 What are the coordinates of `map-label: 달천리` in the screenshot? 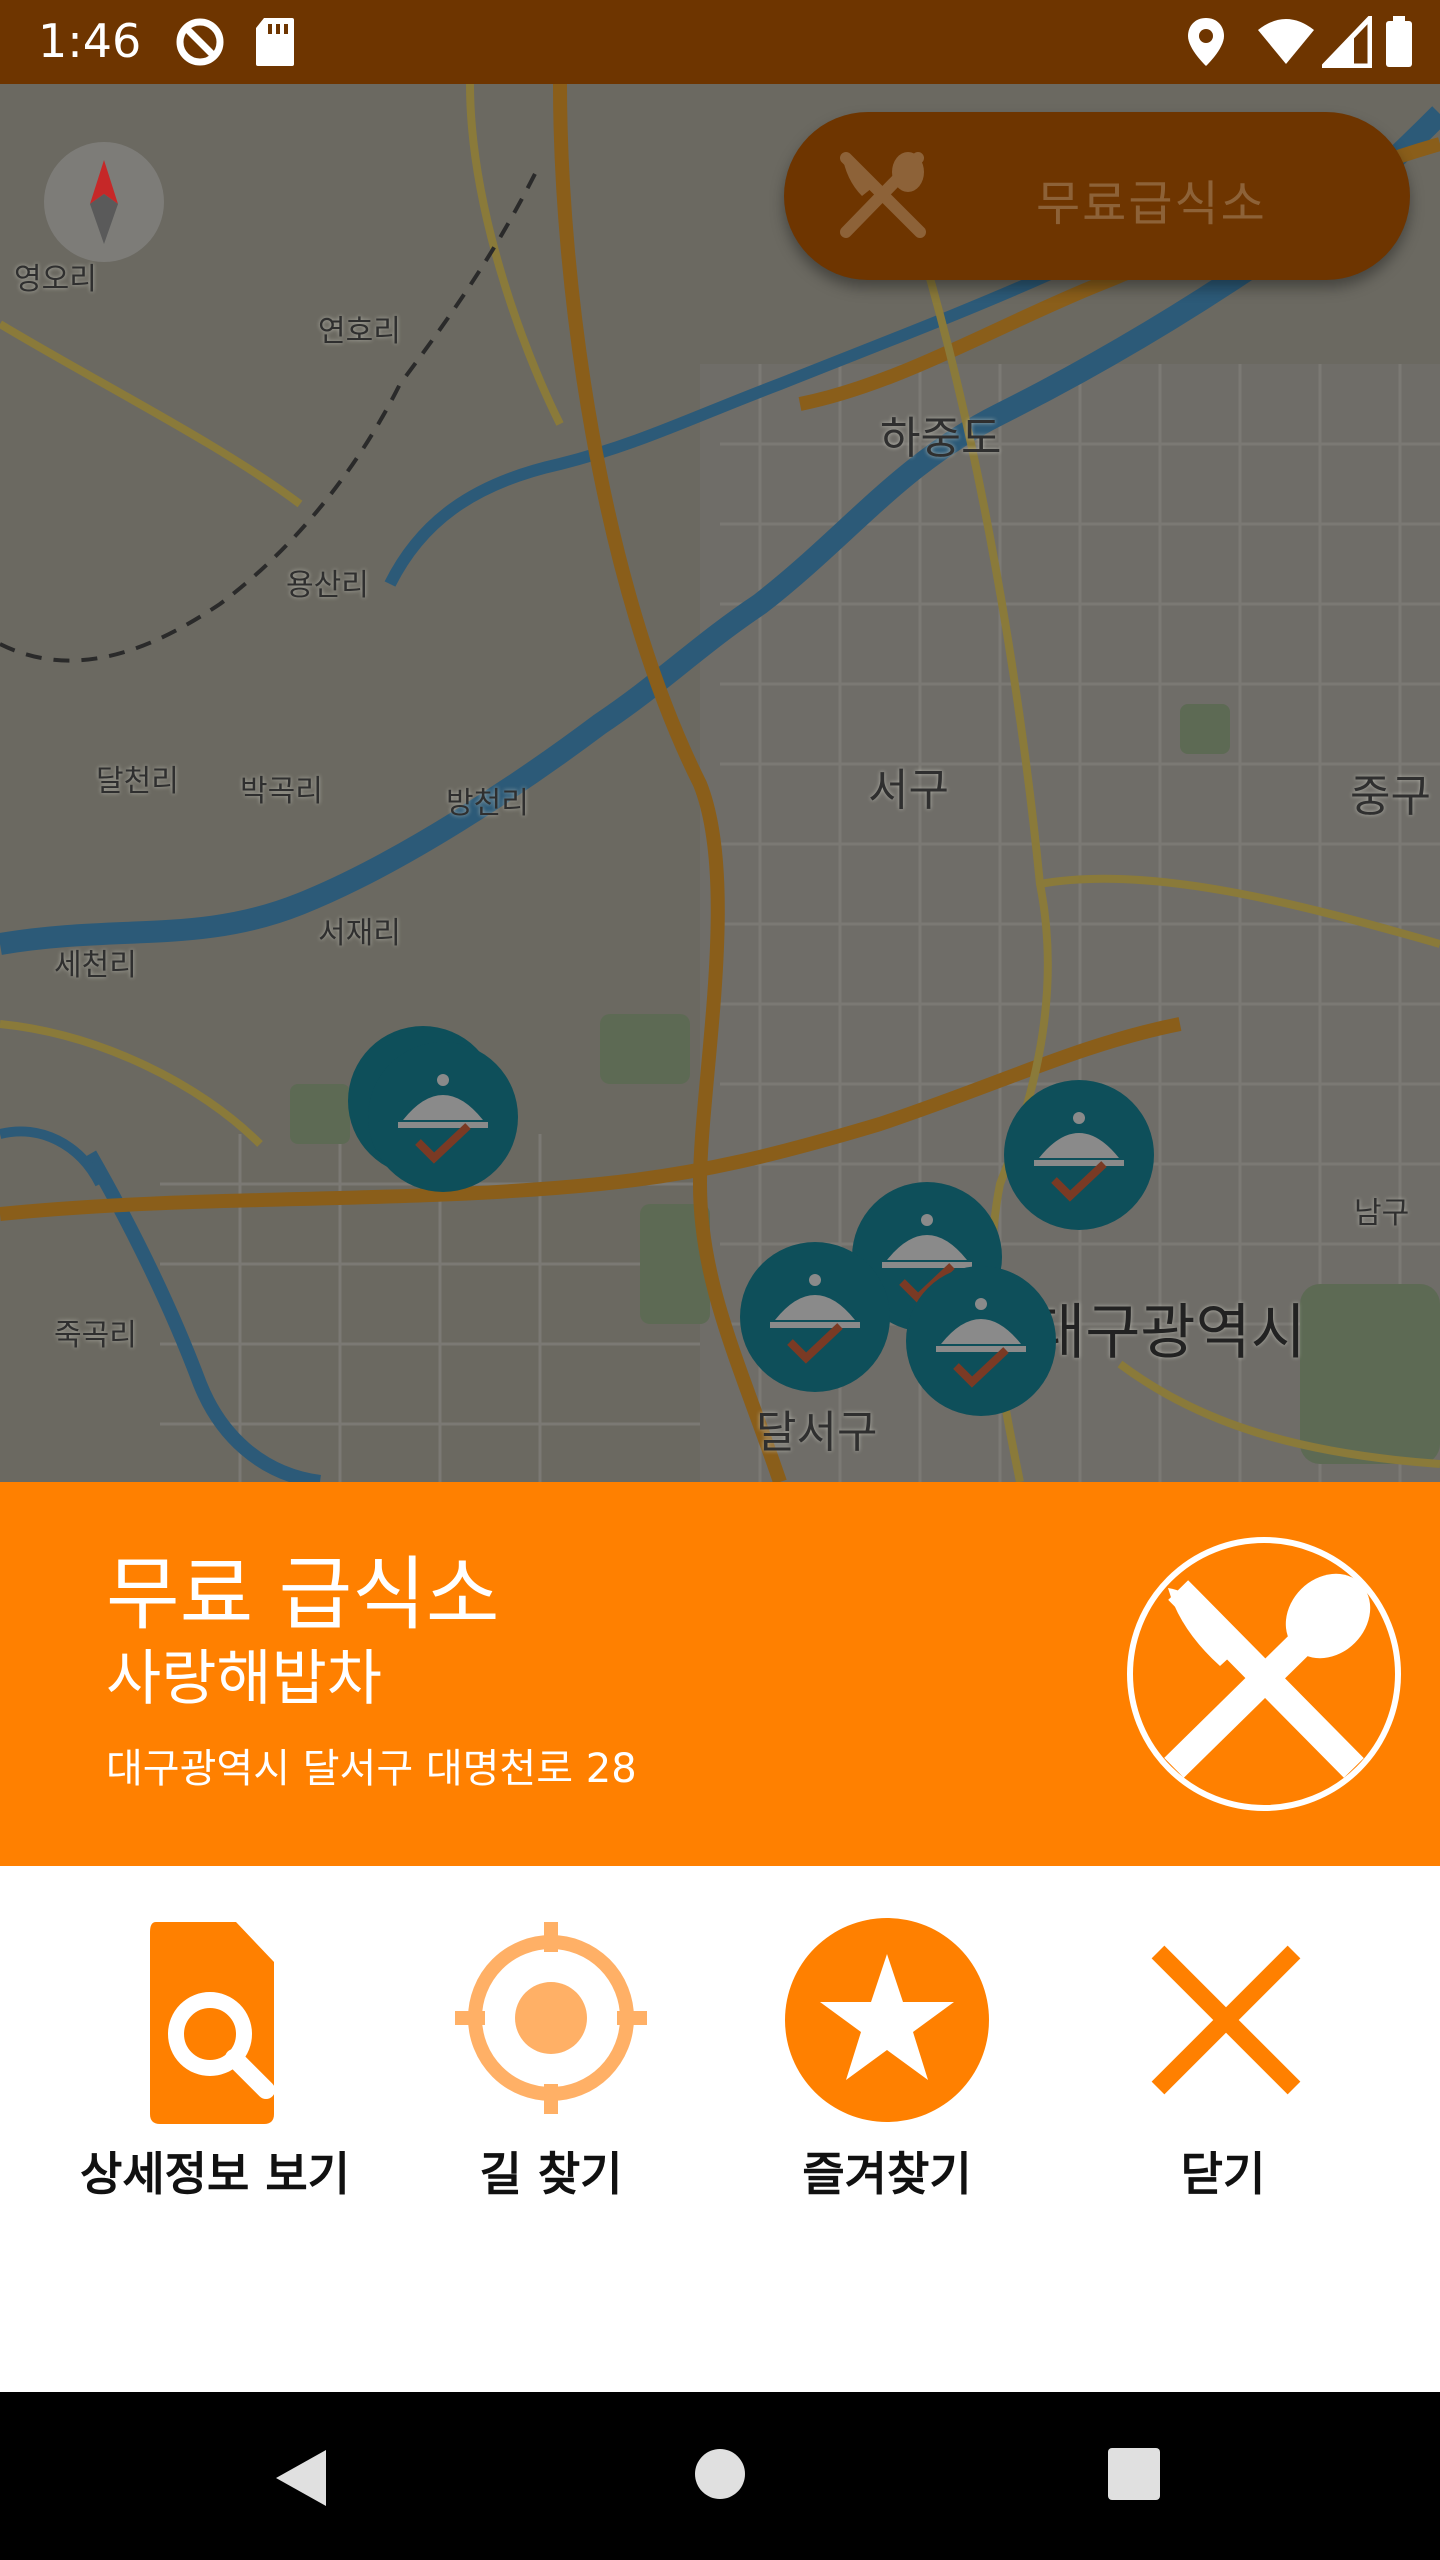 It's located at (137, 781).